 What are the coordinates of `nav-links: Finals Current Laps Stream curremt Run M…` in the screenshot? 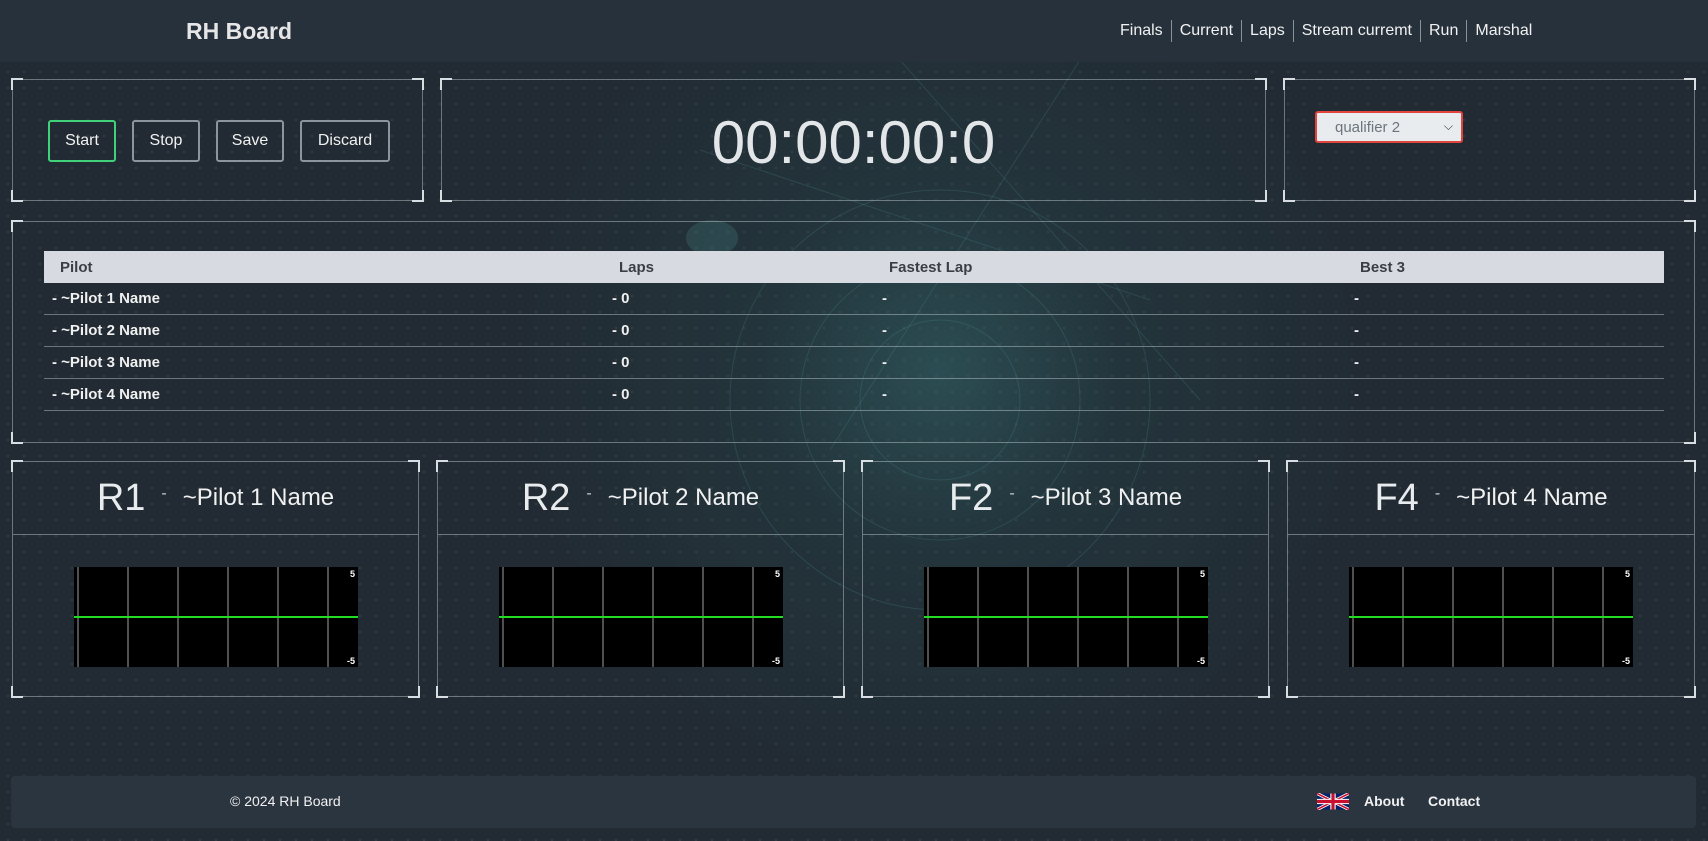 It's located at (1326, 31).